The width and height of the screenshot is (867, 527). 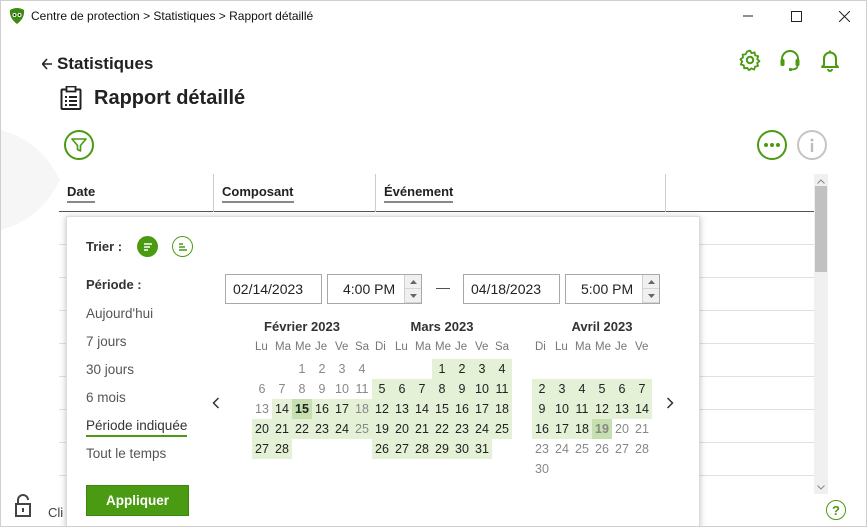 I want to click on start-time-spinner, so click(x=412, y=289).